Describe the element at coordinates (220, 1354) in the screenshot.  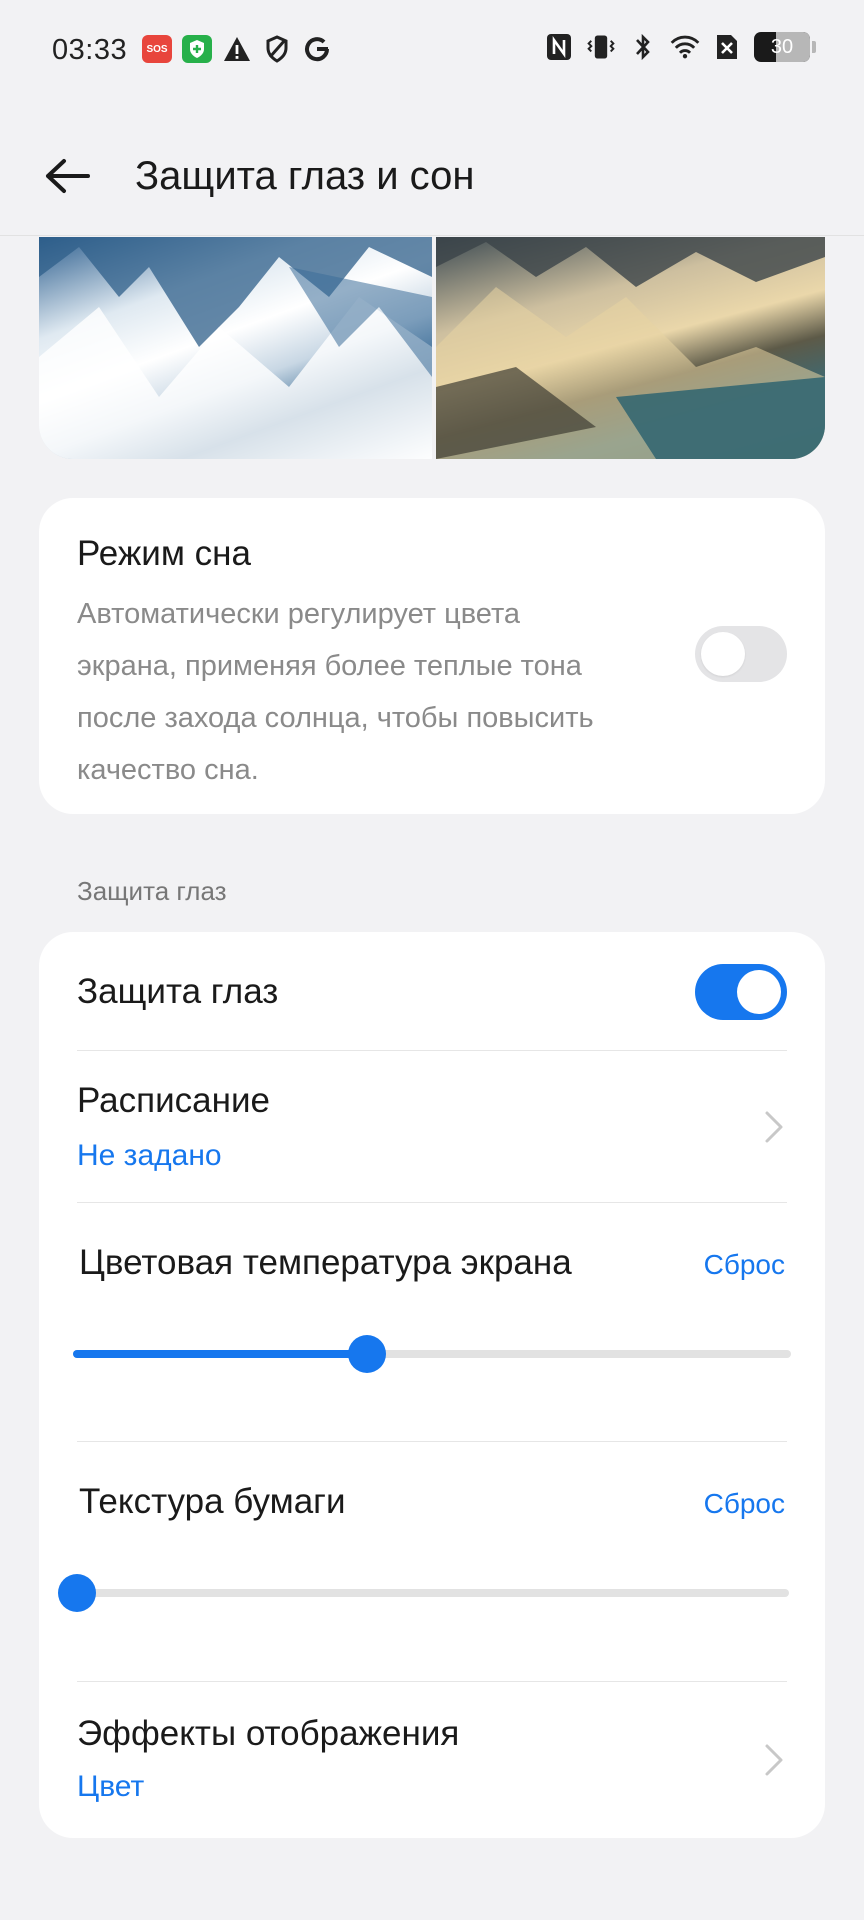
I see `slider-fill` at that location.